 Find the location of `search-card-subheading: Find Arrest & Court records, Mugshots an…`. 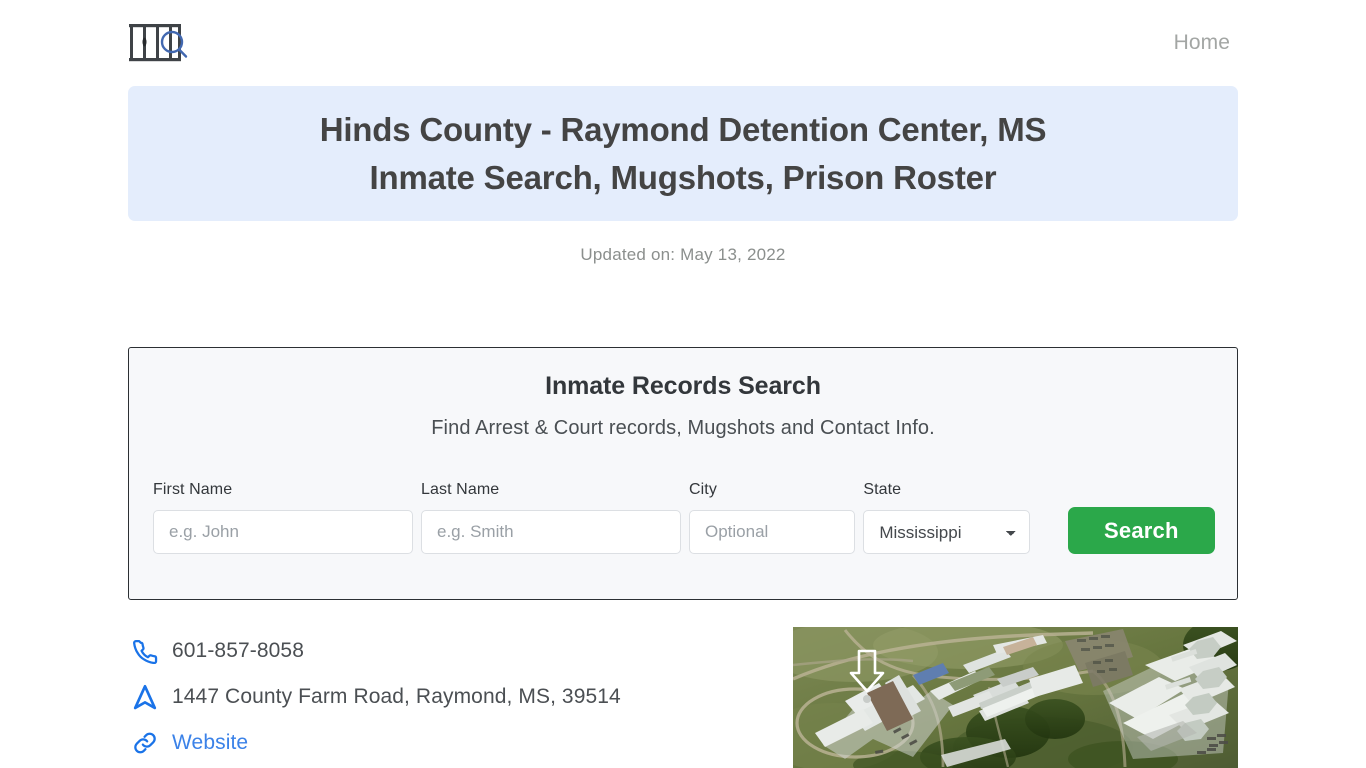

search-card-subheading: Find Arrest & Court records, Mugshots an… is located at coordinates (683, 428).